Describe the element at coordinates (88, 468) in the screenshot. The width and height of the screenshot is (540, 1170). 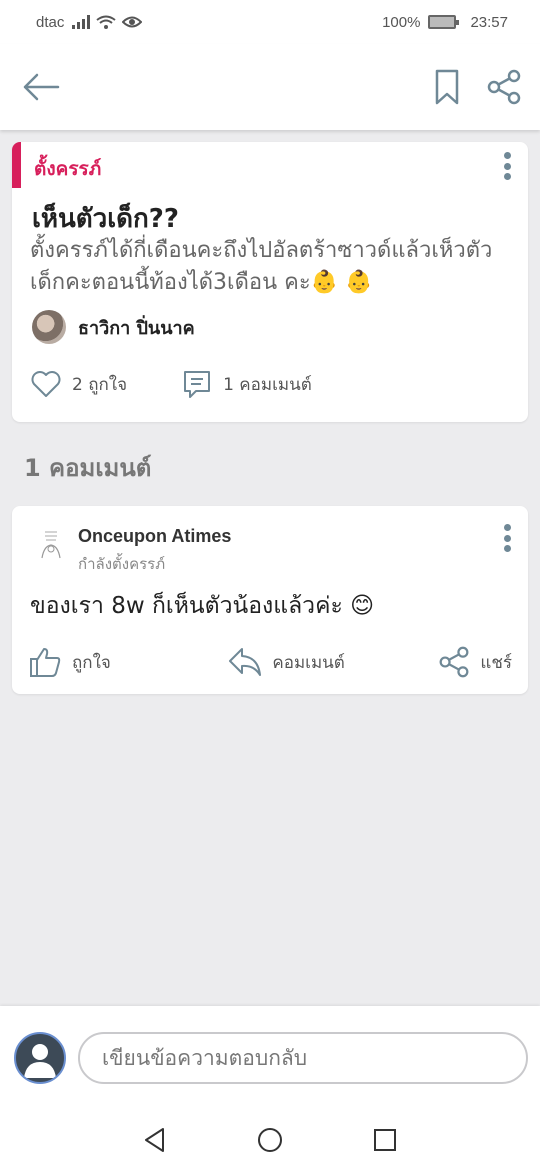
I see `comments-section-title: 1 คอมเมนต์` at that location.